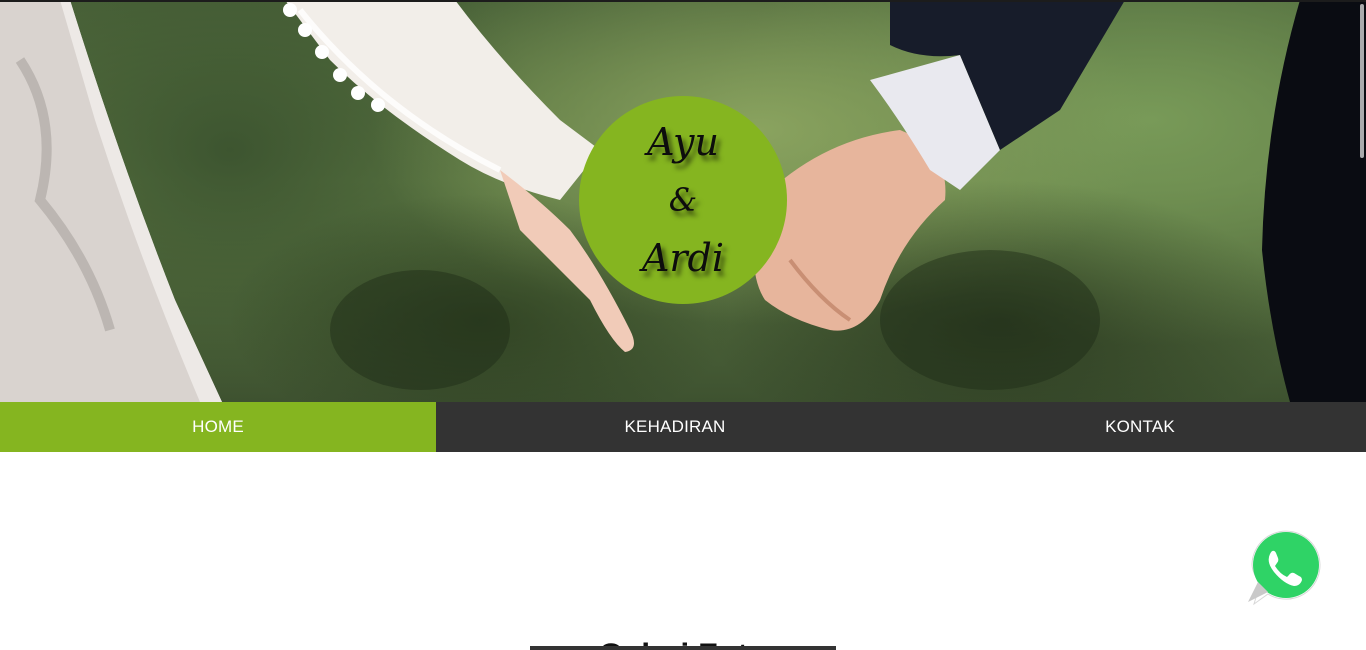 The height and width of the screenshot is (650, 1366). Describe the element at coordinates (683, 258) in the screenshot. I see `groom-name: Ardi` at that location.